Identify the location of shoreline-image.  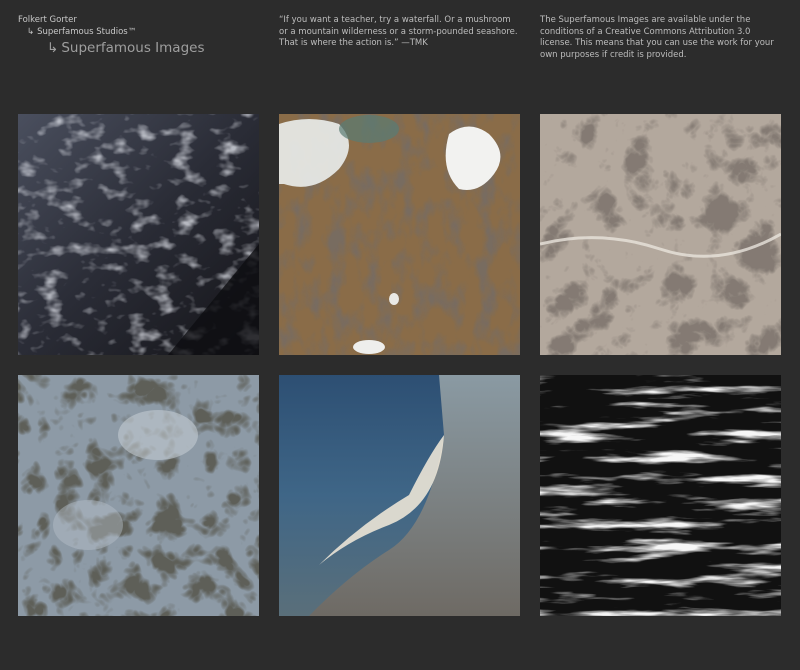
(399, 495).